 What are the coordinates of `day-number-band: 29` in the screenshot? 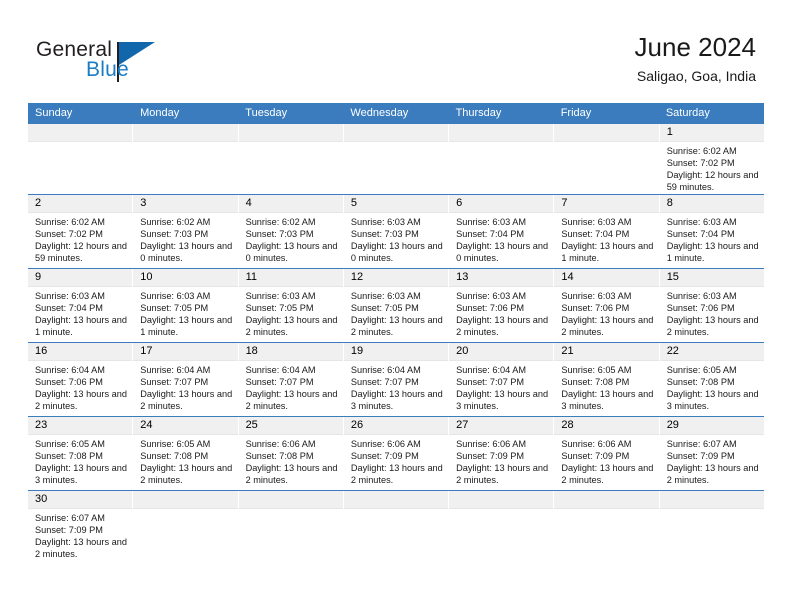 It's located at (711, 426).